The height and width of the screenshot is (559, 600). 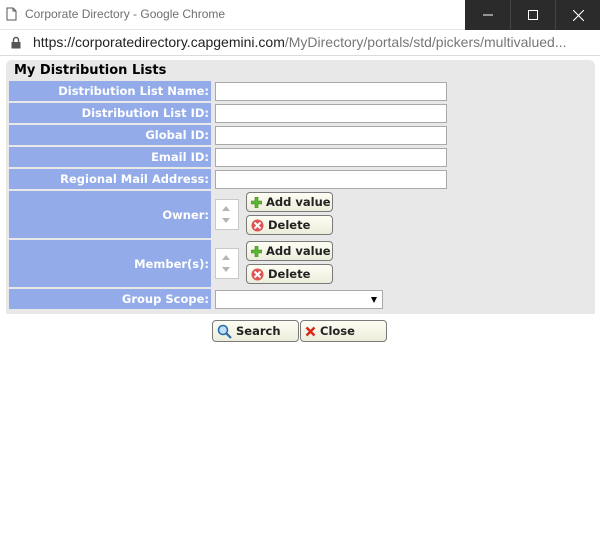 I want to click on members-delete-button: Delete, so click(x=289, y=274).